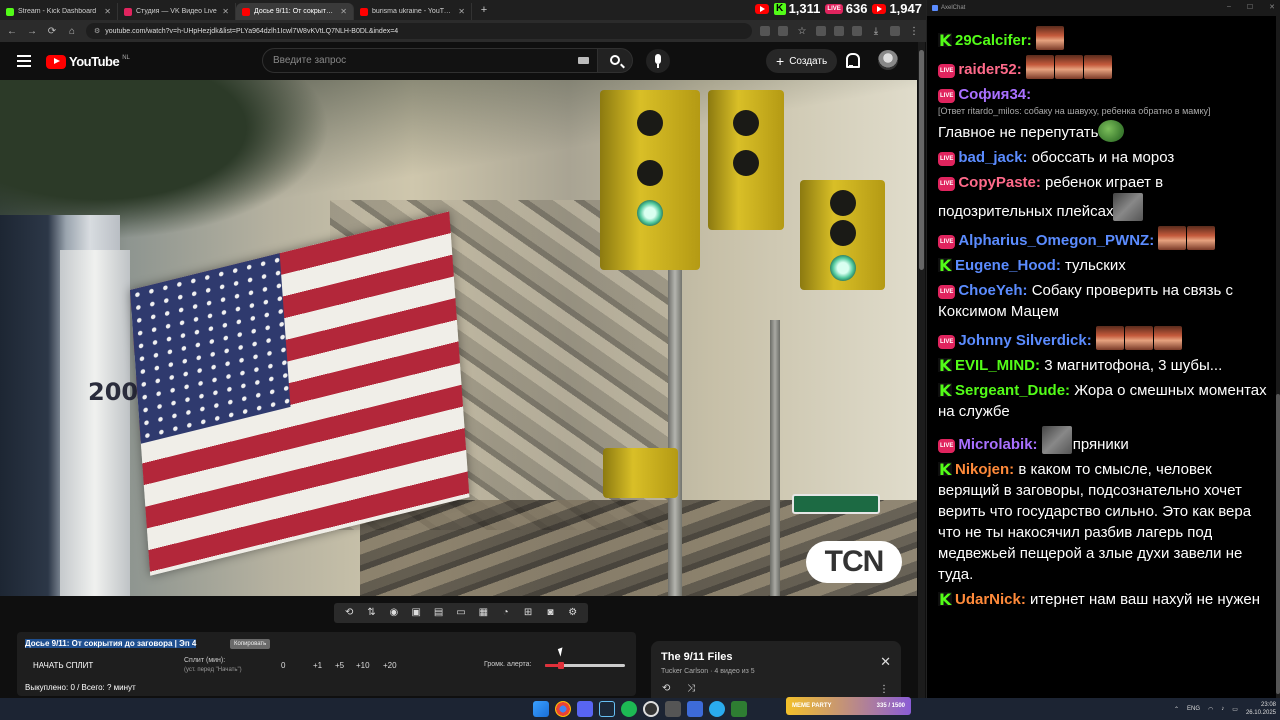 The image size is (1280, 720). I want to click on chat-username: Alpharius_Omegon_PWNZ:, so click(1056, 240).